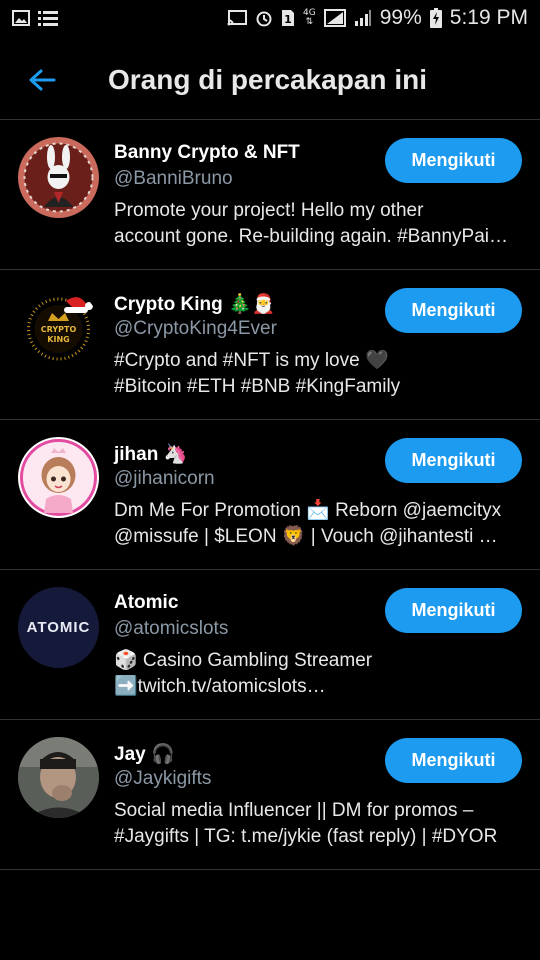 The width and height of the screenshot is (540, 960). What do you see at coordinates (435, 18) in the screenshot?
I see `battery-charging-icon` at bounding box center [435, 18].